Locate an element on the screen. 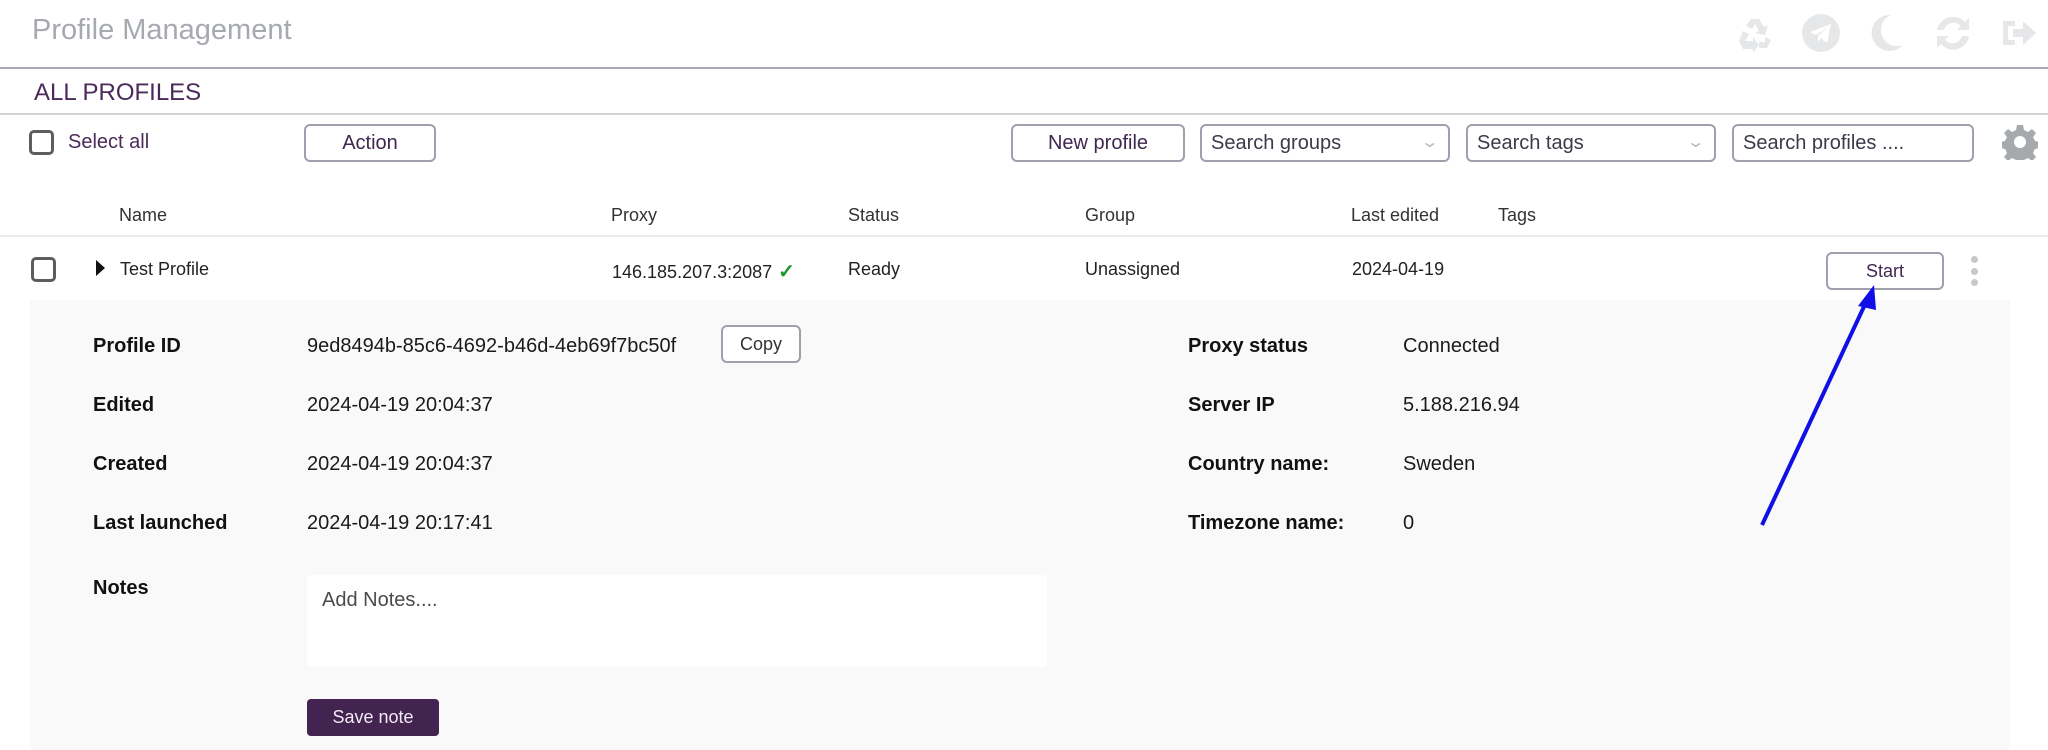 The image size is (2048, 750). last-launched-label: Last launched is located at coordinates (160, 523).